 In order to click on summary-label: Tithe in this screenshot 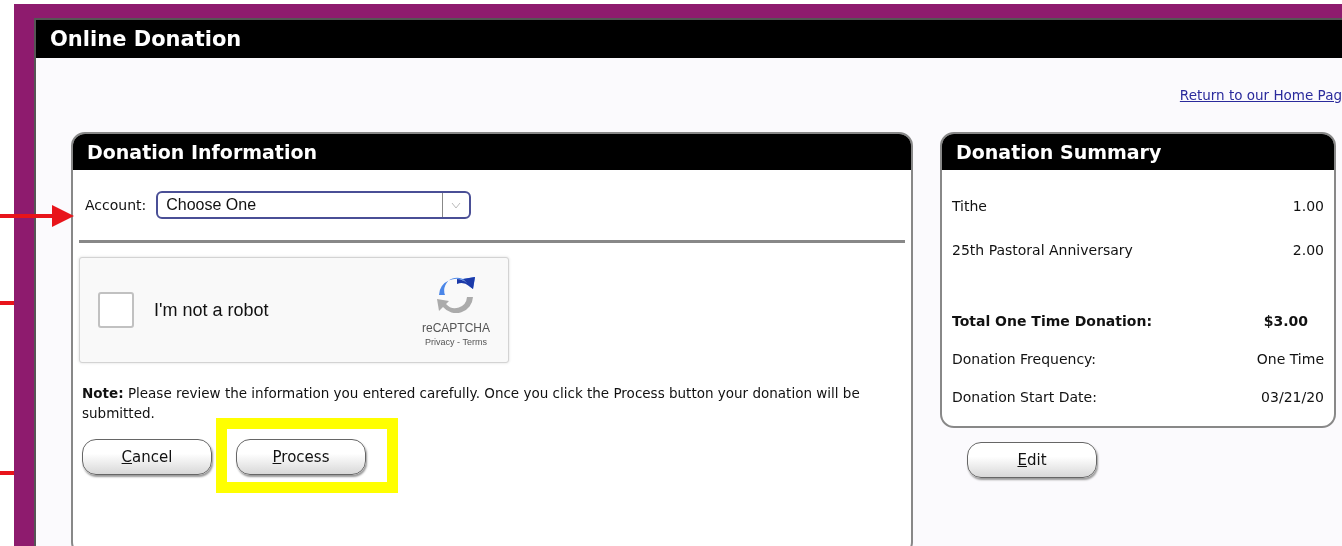, I will do `click(969, 206)`.